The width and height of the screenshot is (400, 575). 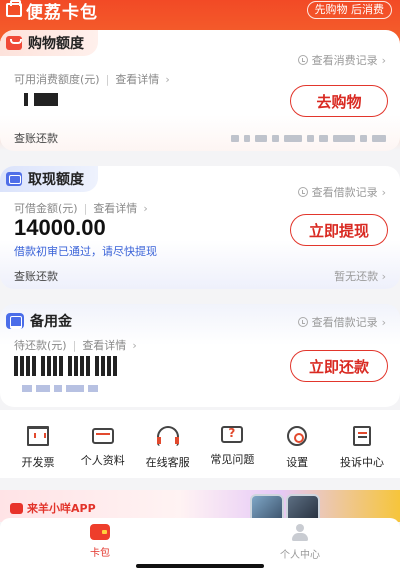 What do you see at coordinates (297, 462) in the screenshot?
I see `tool-label: 设置` at bounding box center [297, 462].